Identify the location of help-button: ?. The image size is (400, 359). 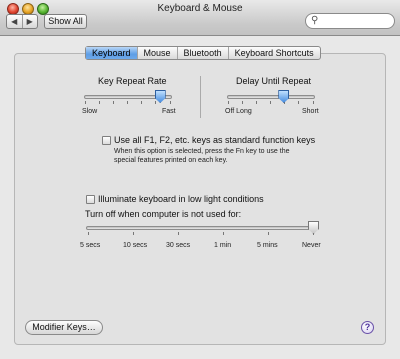
(367, 327).